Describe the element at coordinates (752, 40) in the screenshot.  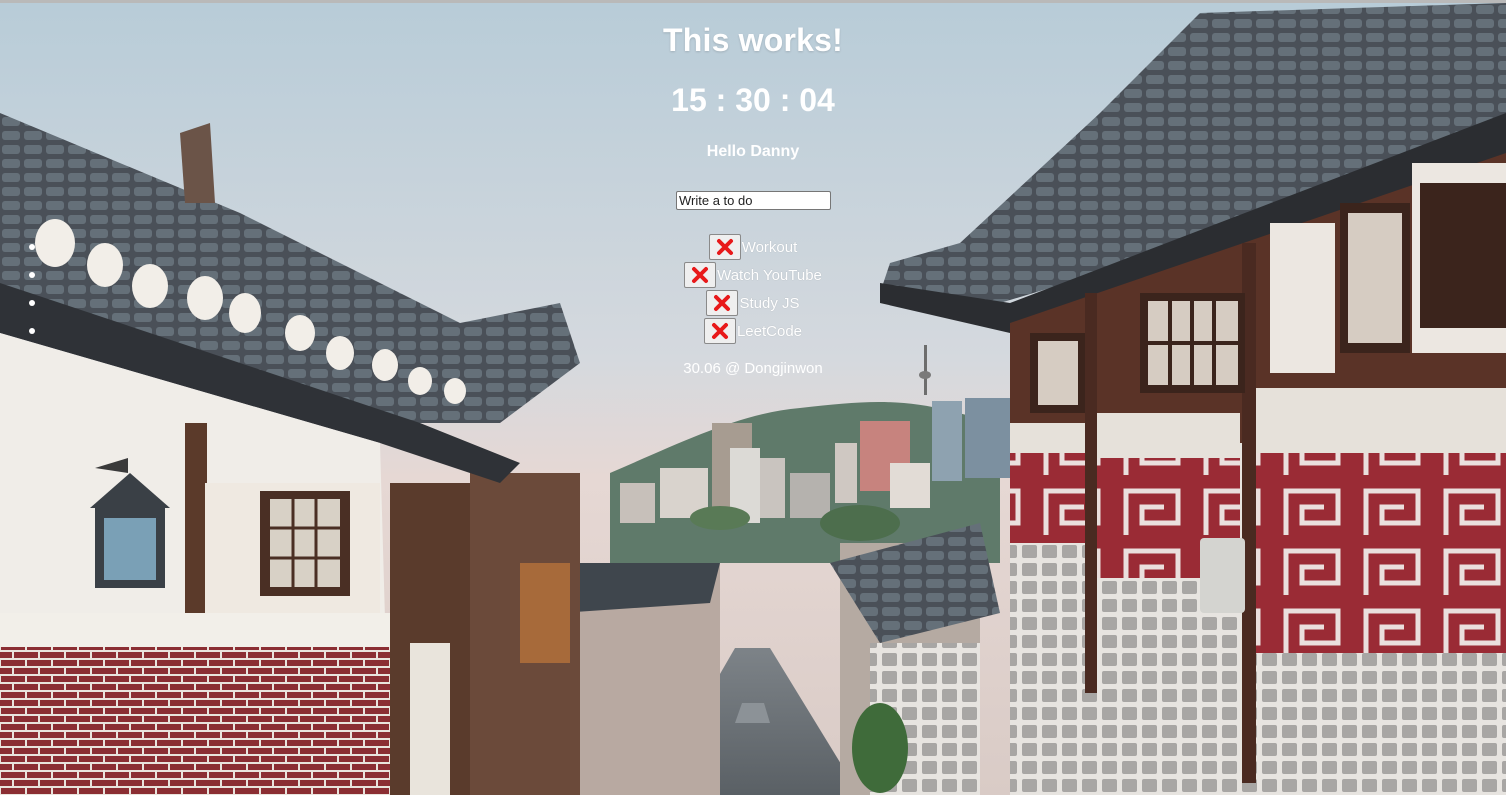
I see `page-title: This works!` at that location.